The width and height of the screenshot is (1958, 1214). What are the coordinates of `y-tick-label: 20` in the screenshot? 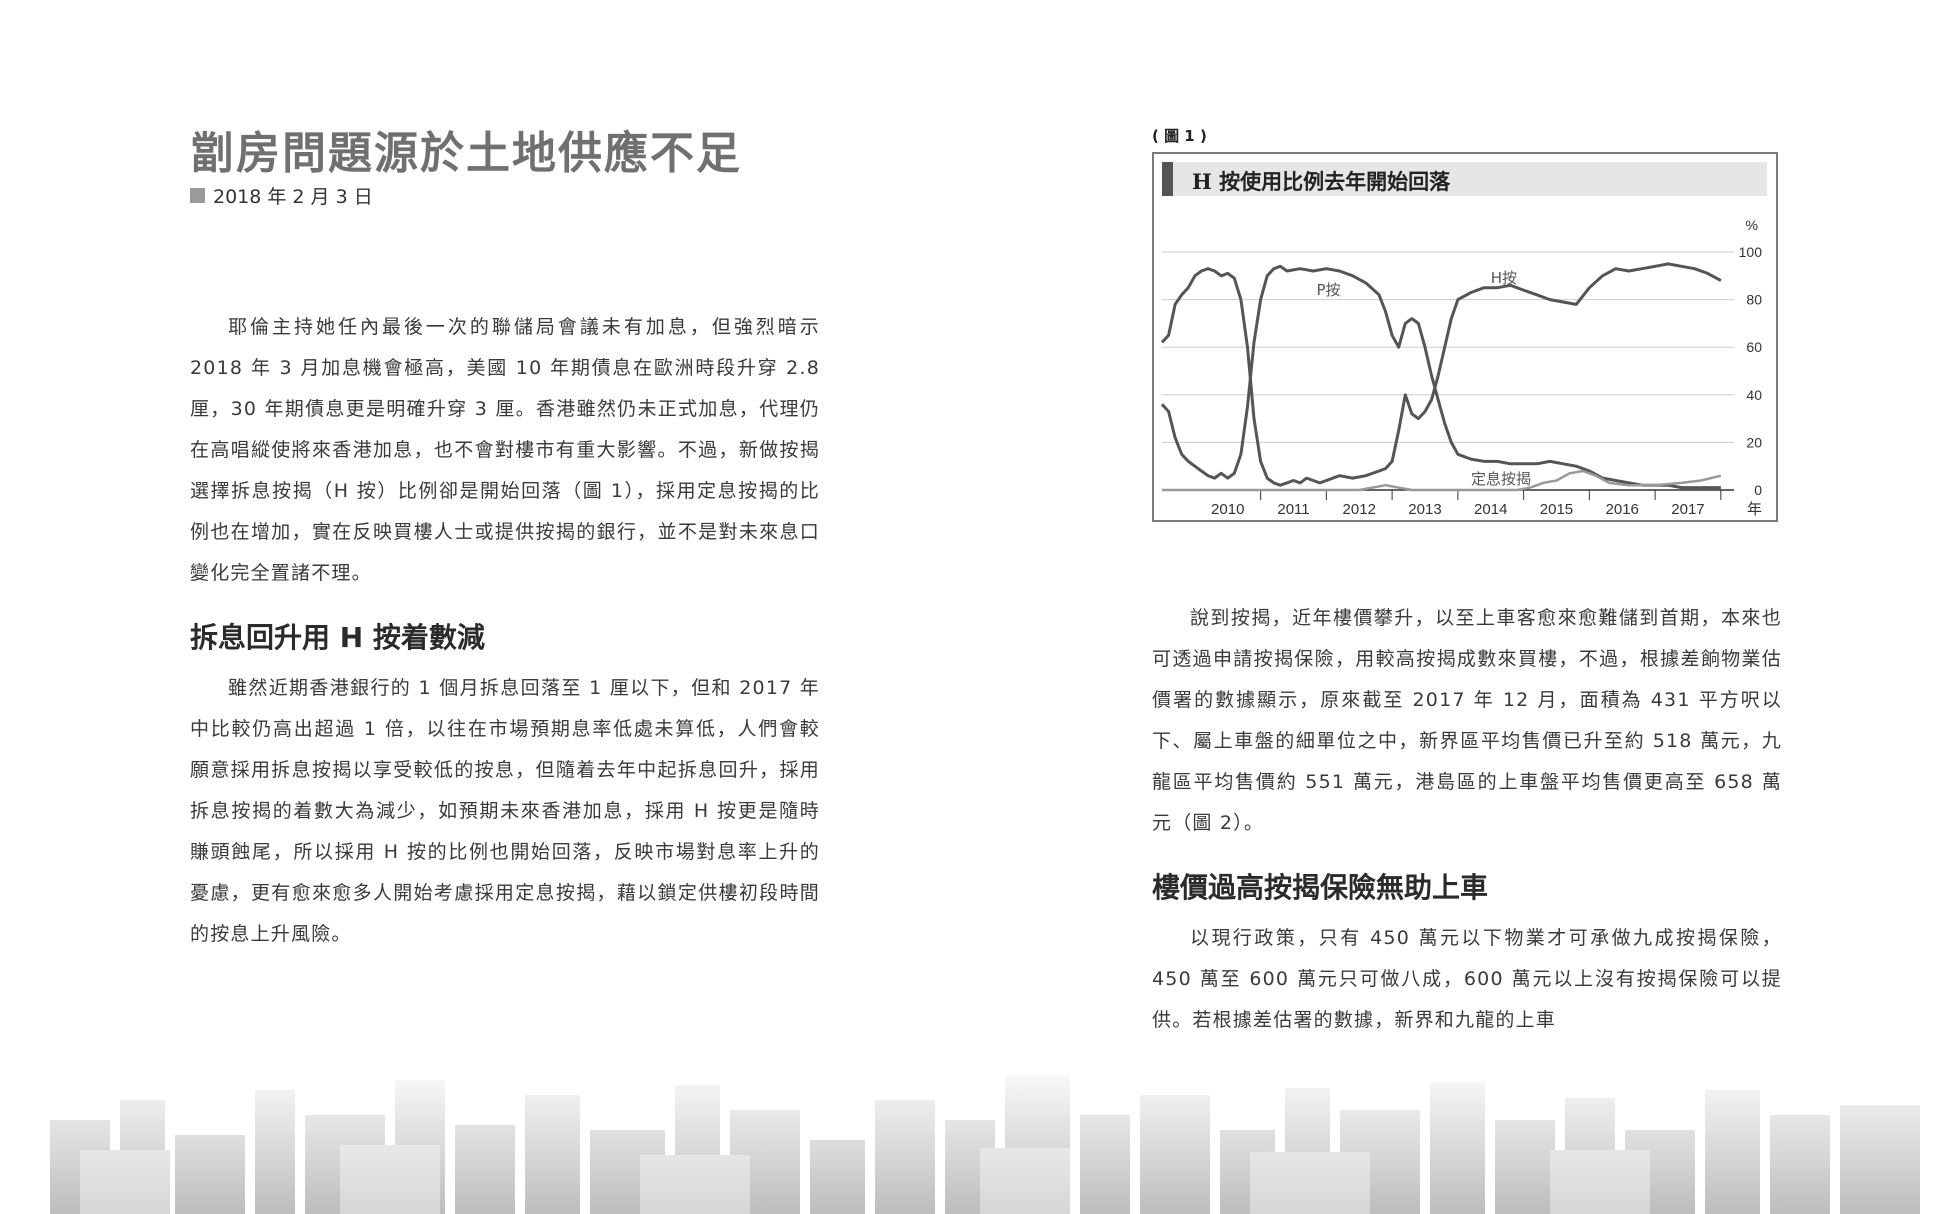 It's located at (1754, 442).